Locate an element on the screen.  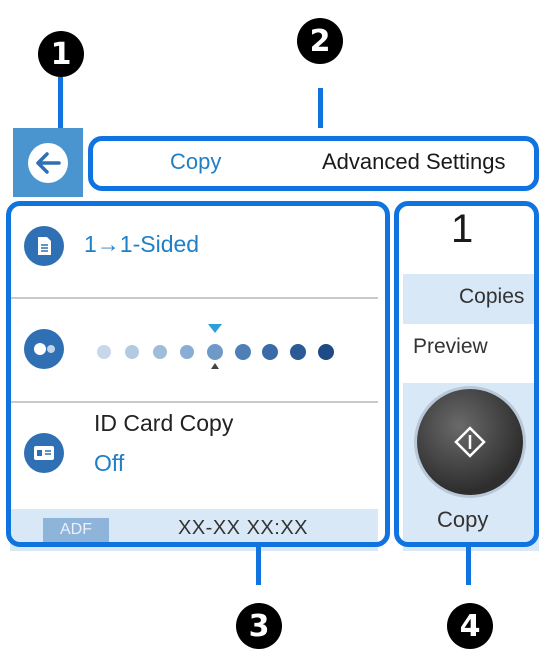
back-icon-circle is located at coordinates (48, 162).